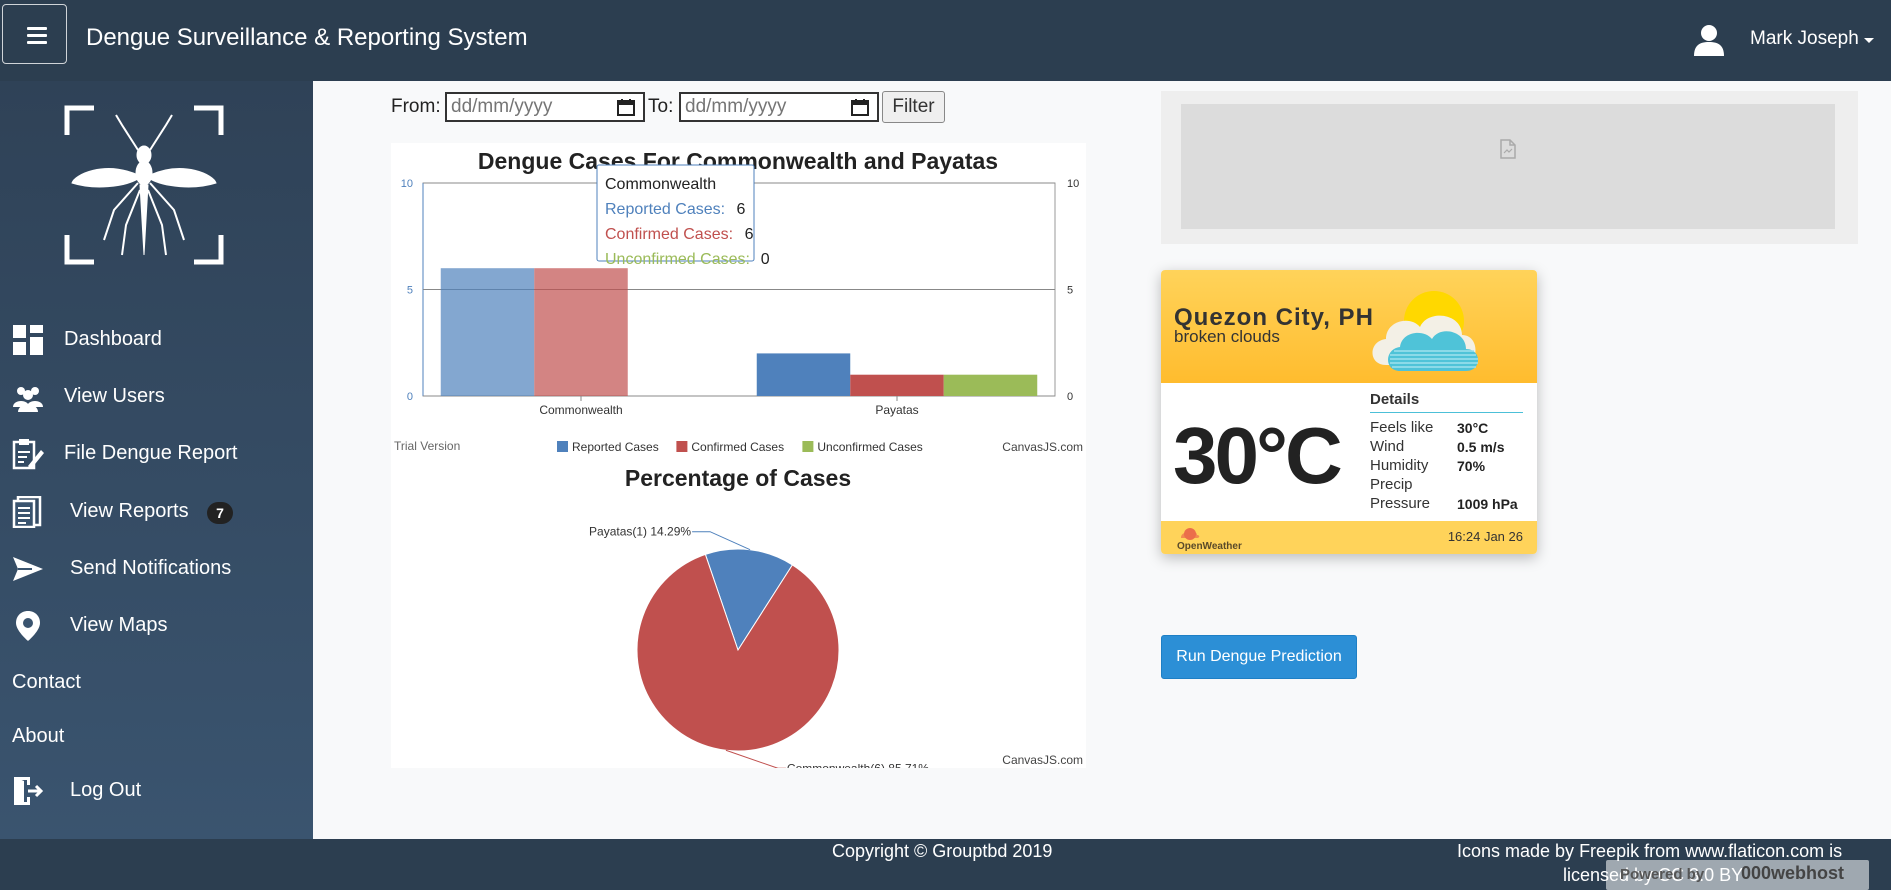 Image resolution: width=1891 pixels, height=890 pixels. Describe the element at coordinates (779, 107) in the screenshot. I see `to-date-input` at that location.